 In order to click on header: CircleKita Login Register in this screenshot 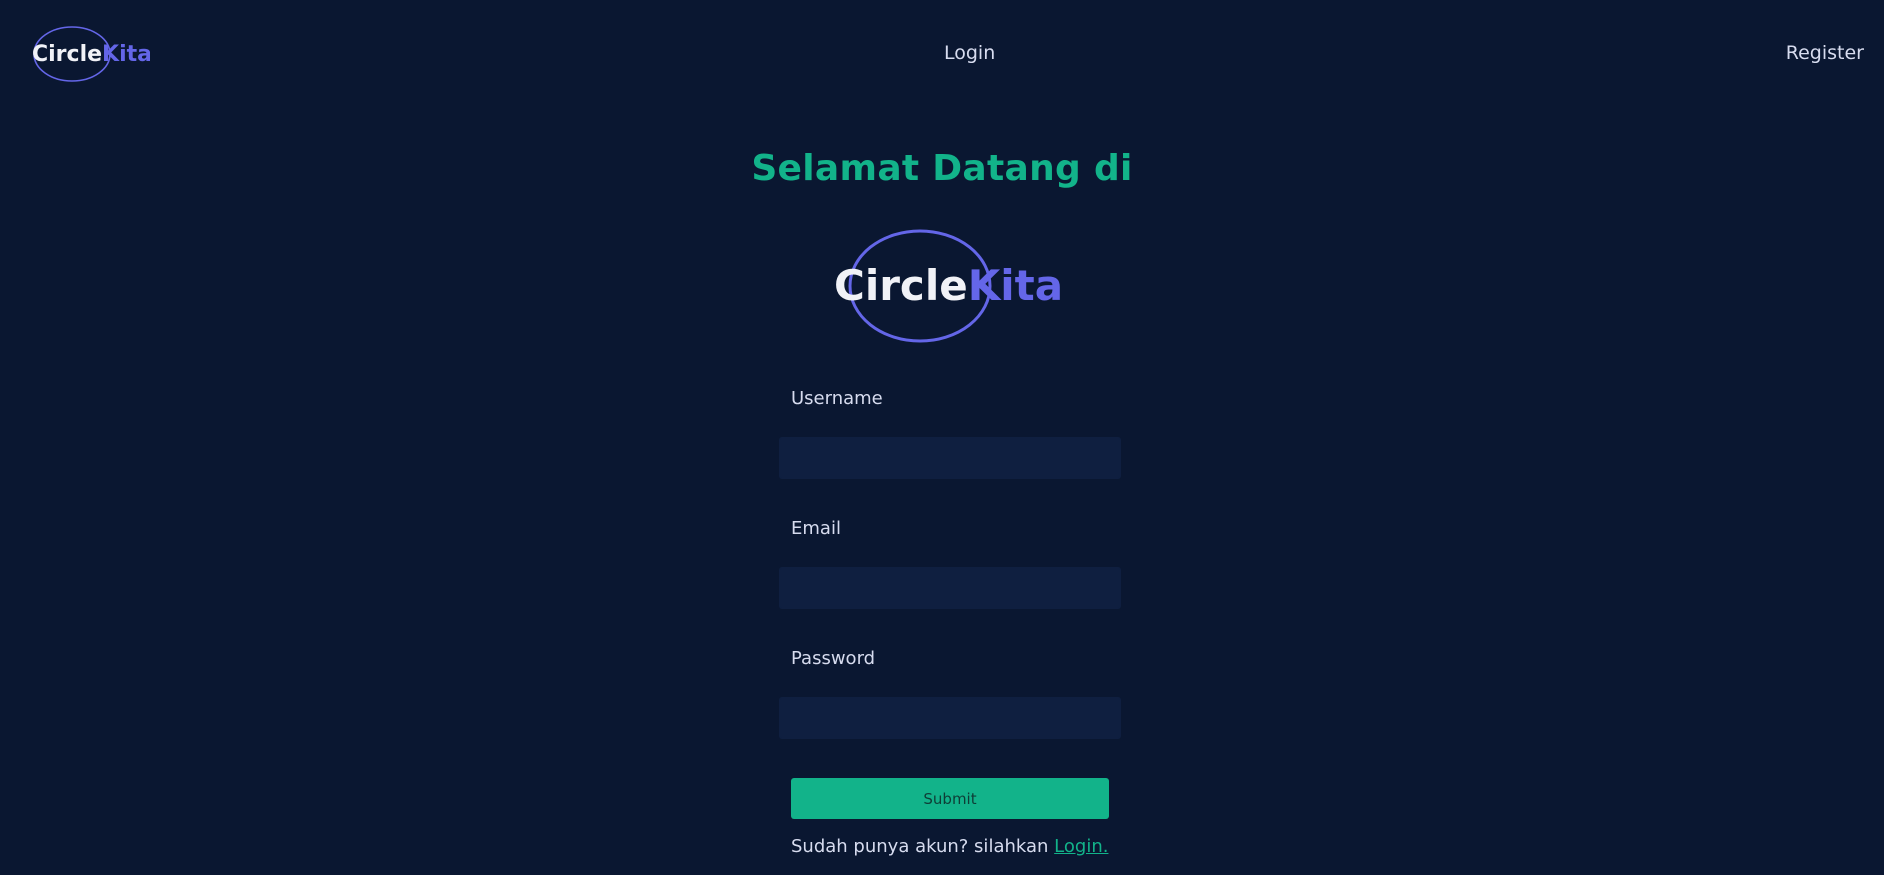, I will do `click(942, 54)`.